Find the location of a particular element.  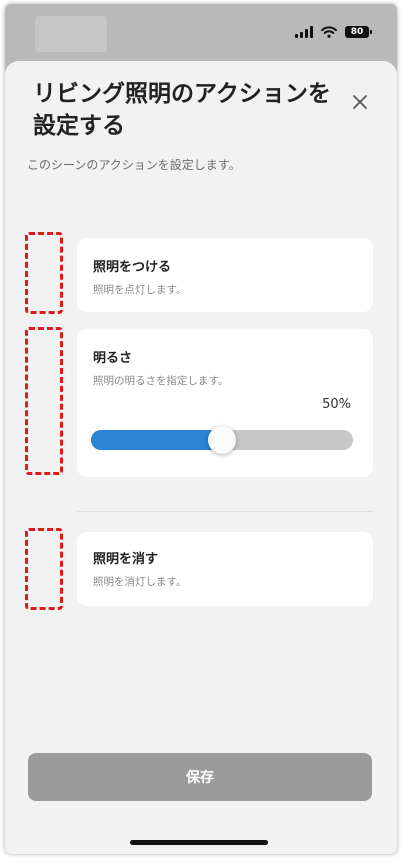

action-title: 明るさ is located at coordinates (113, 358).